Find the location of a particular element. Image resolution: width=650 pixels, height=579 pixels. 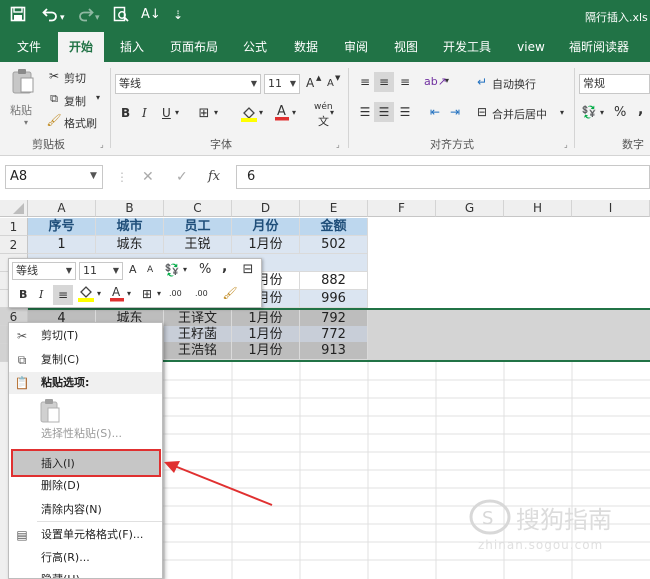

save-icon is located at coordinates (18, 16).